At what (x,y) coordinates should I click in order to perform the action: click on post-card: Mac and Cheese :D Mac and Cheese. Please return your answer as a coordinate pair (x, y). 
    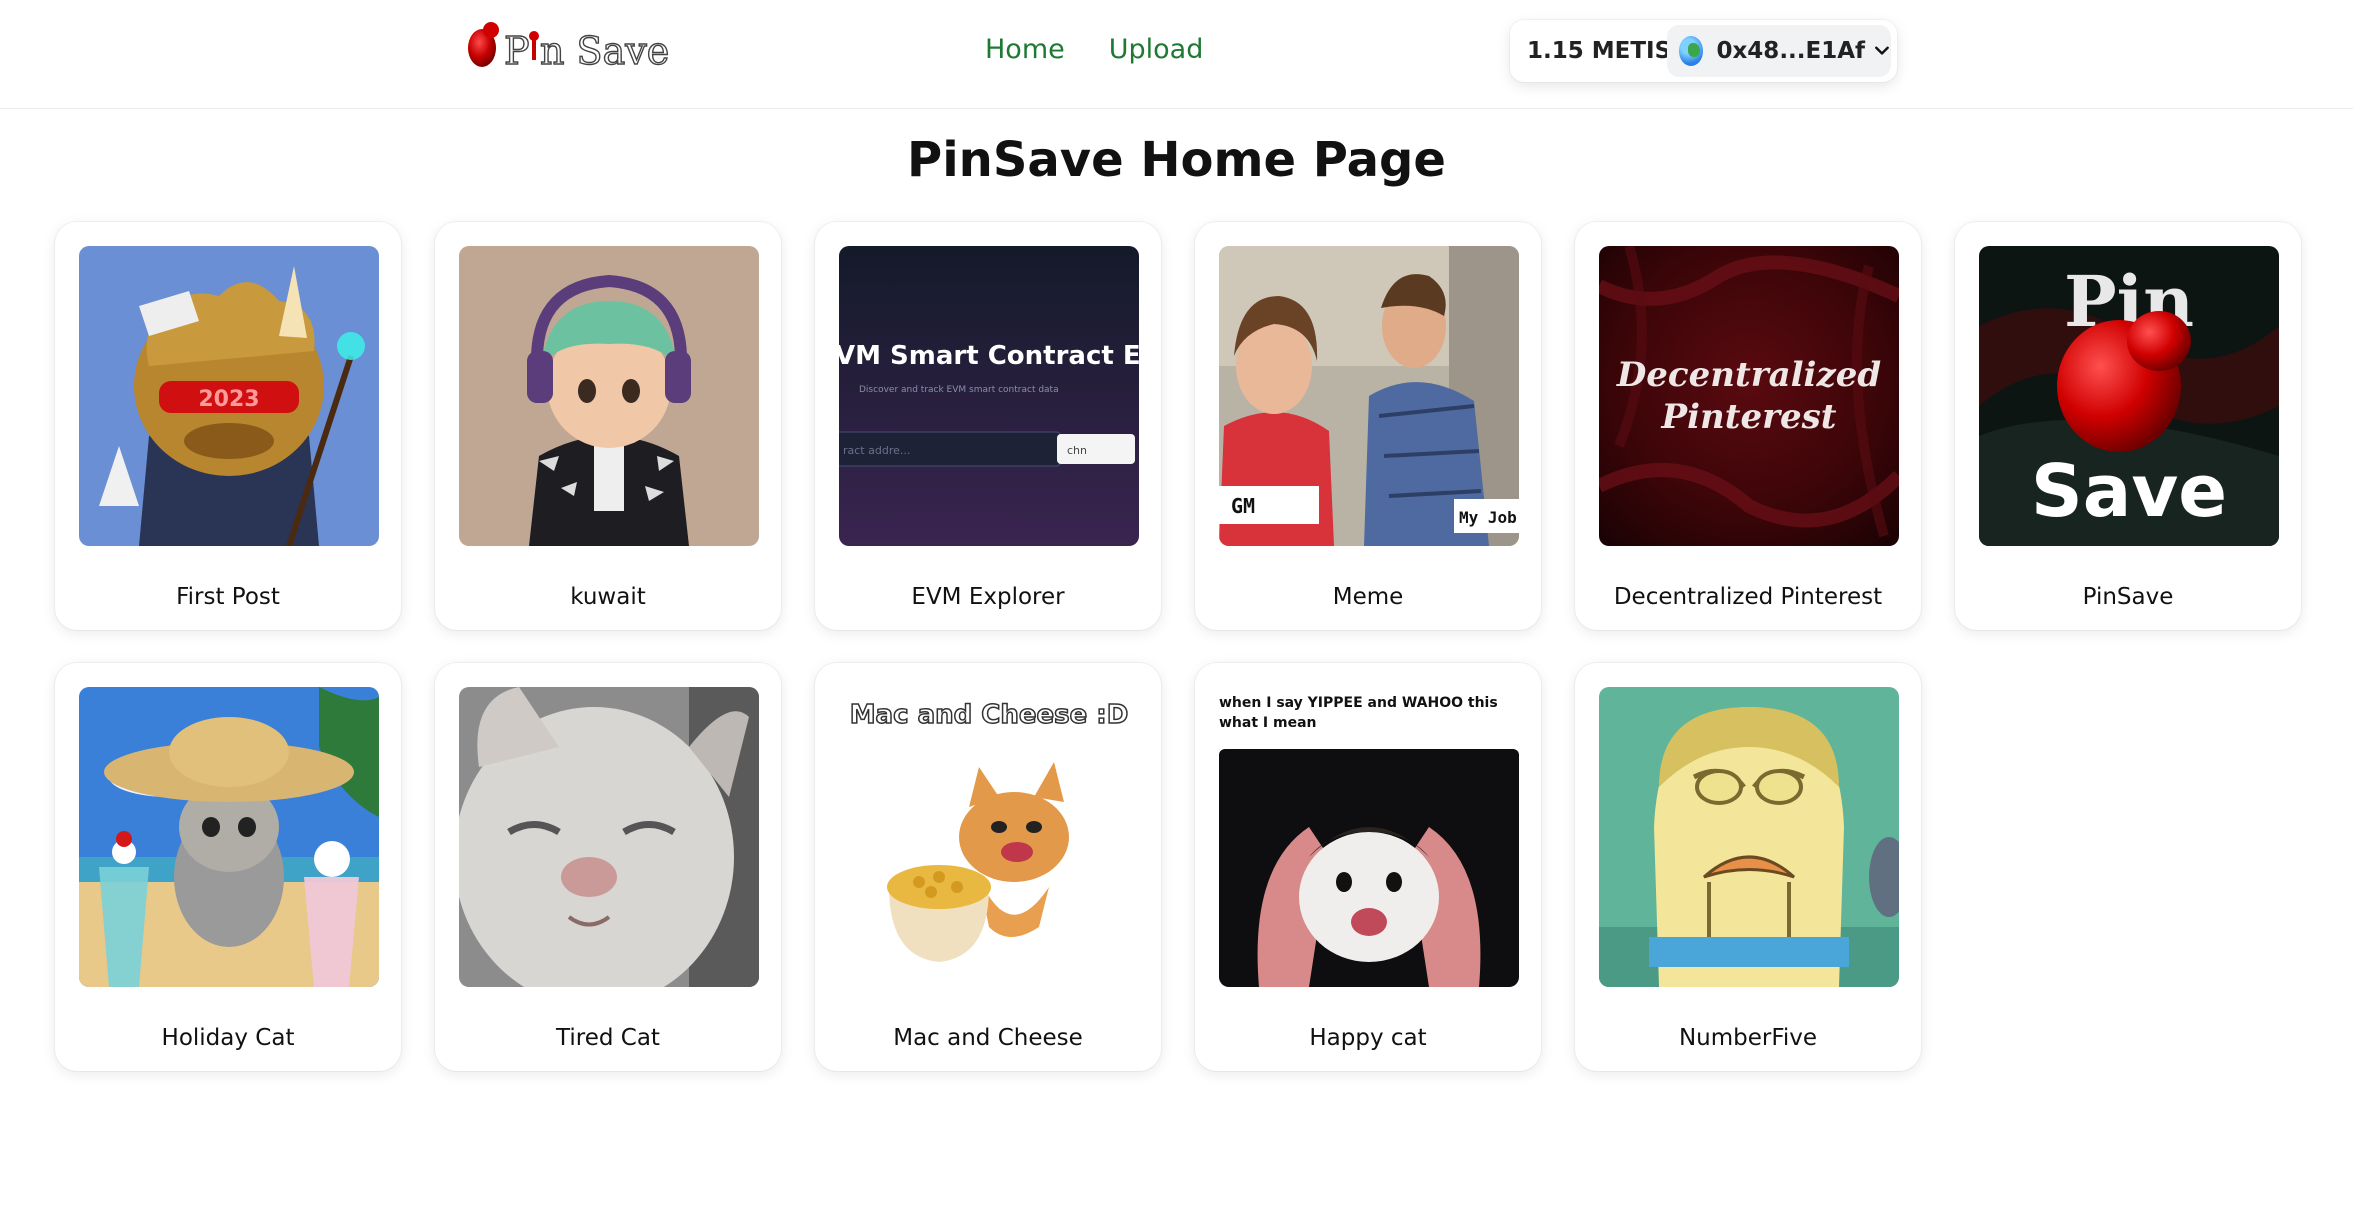
    Looking at the image, I should click on (988, 867).